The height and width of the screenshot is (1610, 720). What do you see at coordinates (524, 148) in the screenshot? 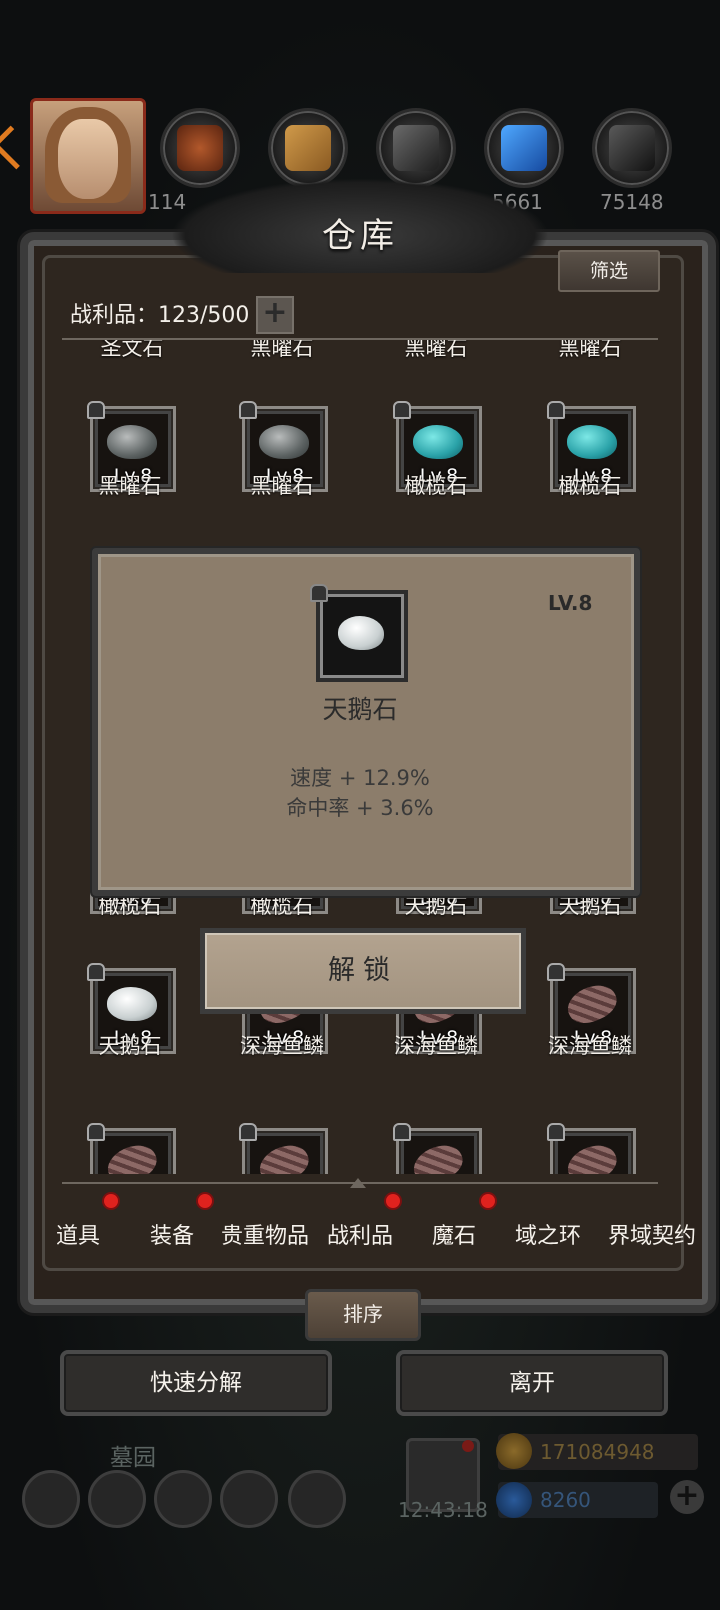
I see `blue-crystal-icon` at bounding box center [524, 148].